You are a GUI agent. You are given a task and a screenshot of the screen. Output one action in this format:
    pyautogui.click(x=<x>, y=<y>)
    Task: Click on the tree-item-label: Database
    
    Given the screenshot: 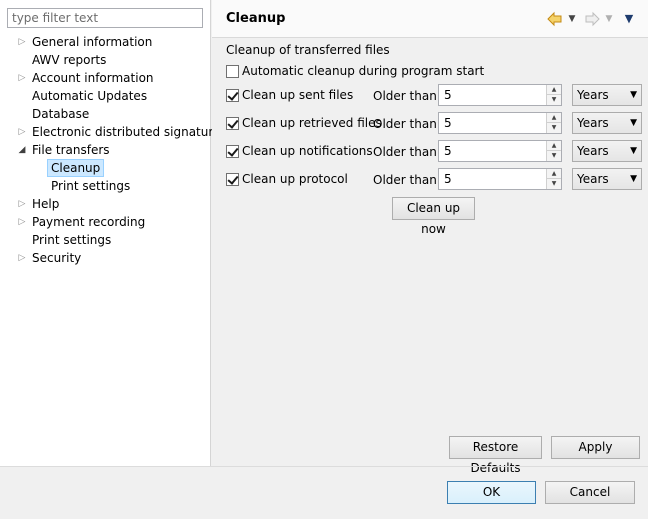 What is the action you would take?
    pyautogui.click(x=61, y=114)
    